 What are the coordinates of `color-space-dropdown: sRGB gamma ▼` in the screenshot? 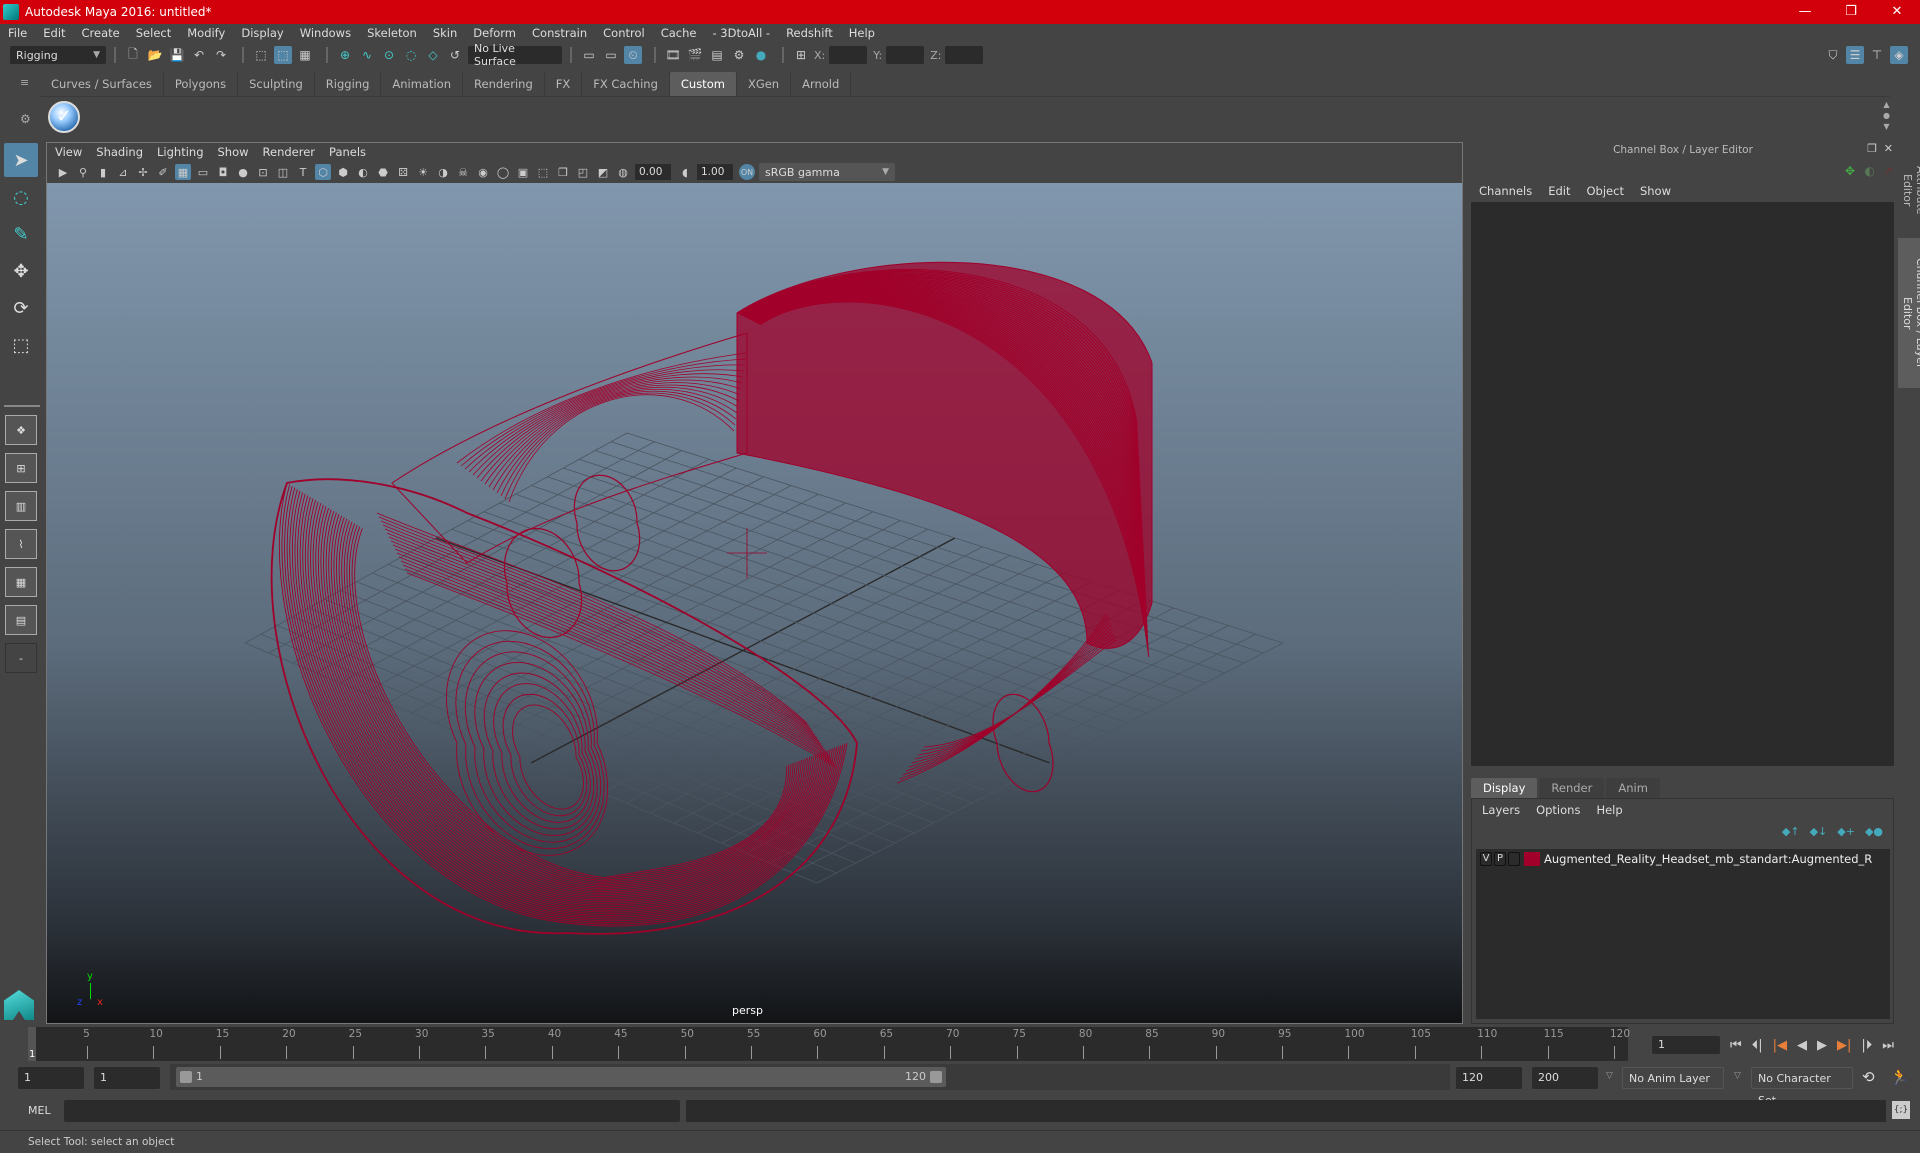 It's located at (827, 172).